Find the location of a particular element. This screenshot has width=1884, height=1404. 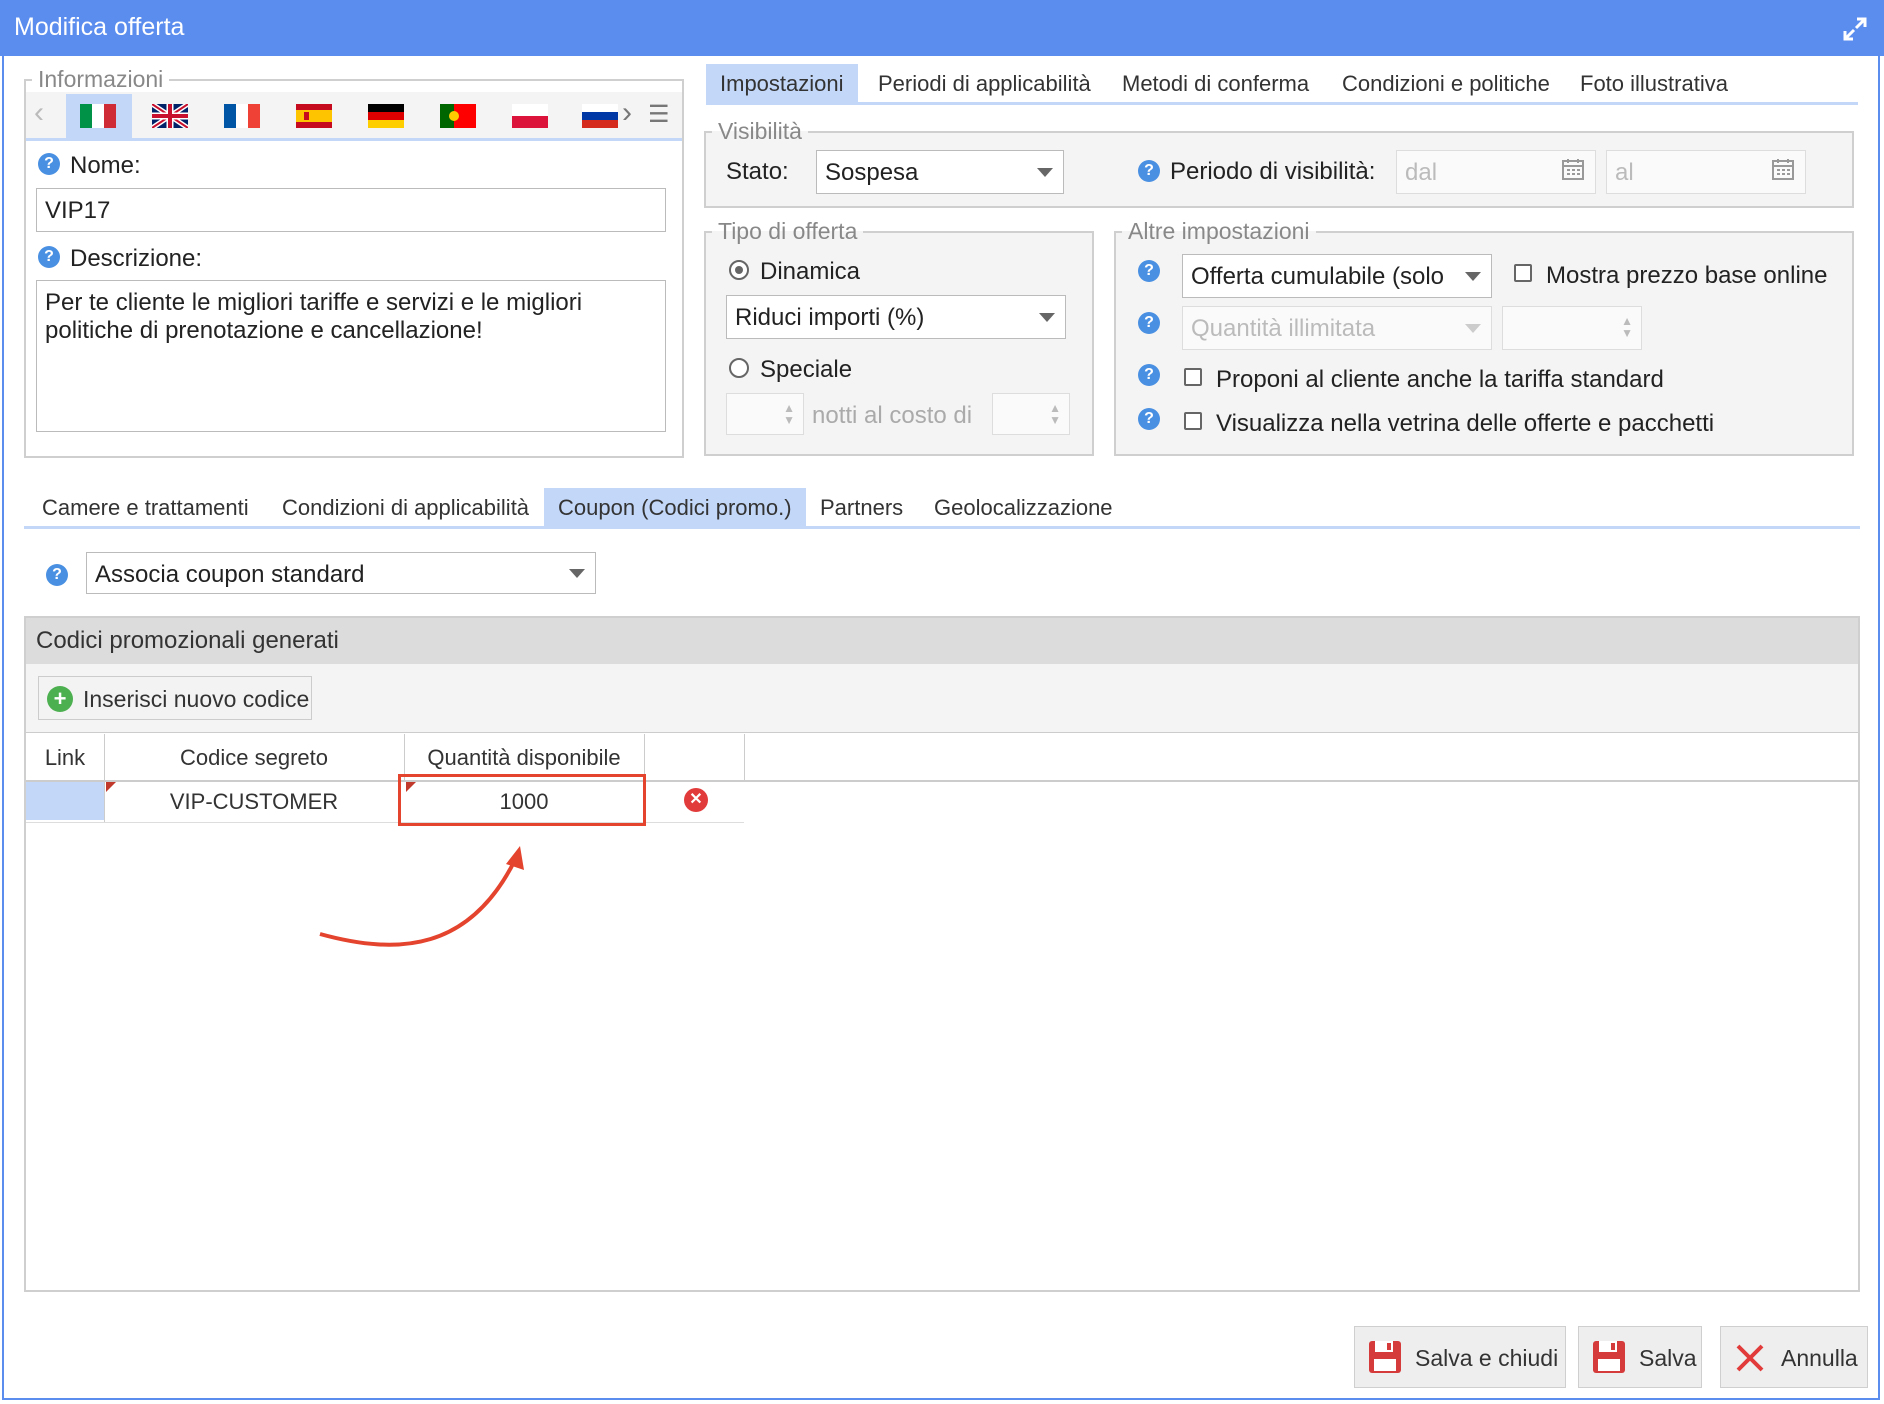

flag-pt-icon is located at coordinates (458, 116).